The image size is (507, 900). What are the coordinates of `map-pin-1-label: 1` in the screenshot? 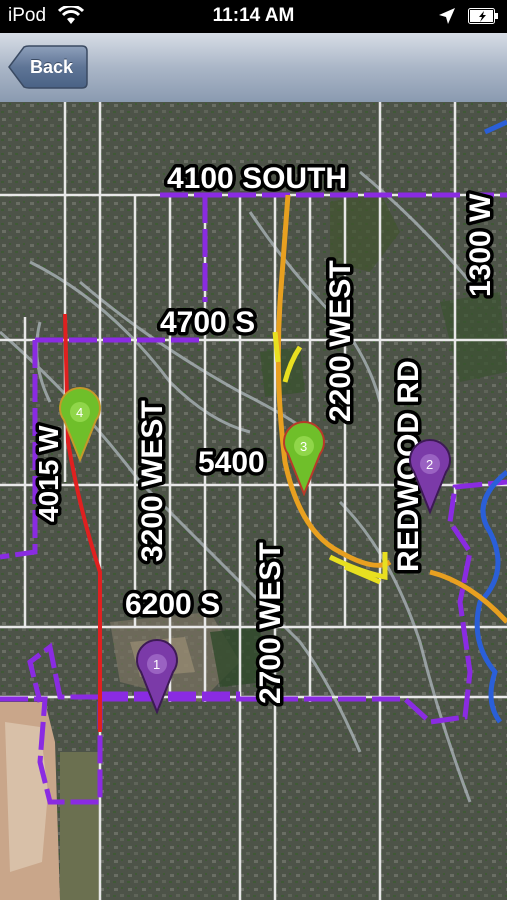 It's located at (156, 664).